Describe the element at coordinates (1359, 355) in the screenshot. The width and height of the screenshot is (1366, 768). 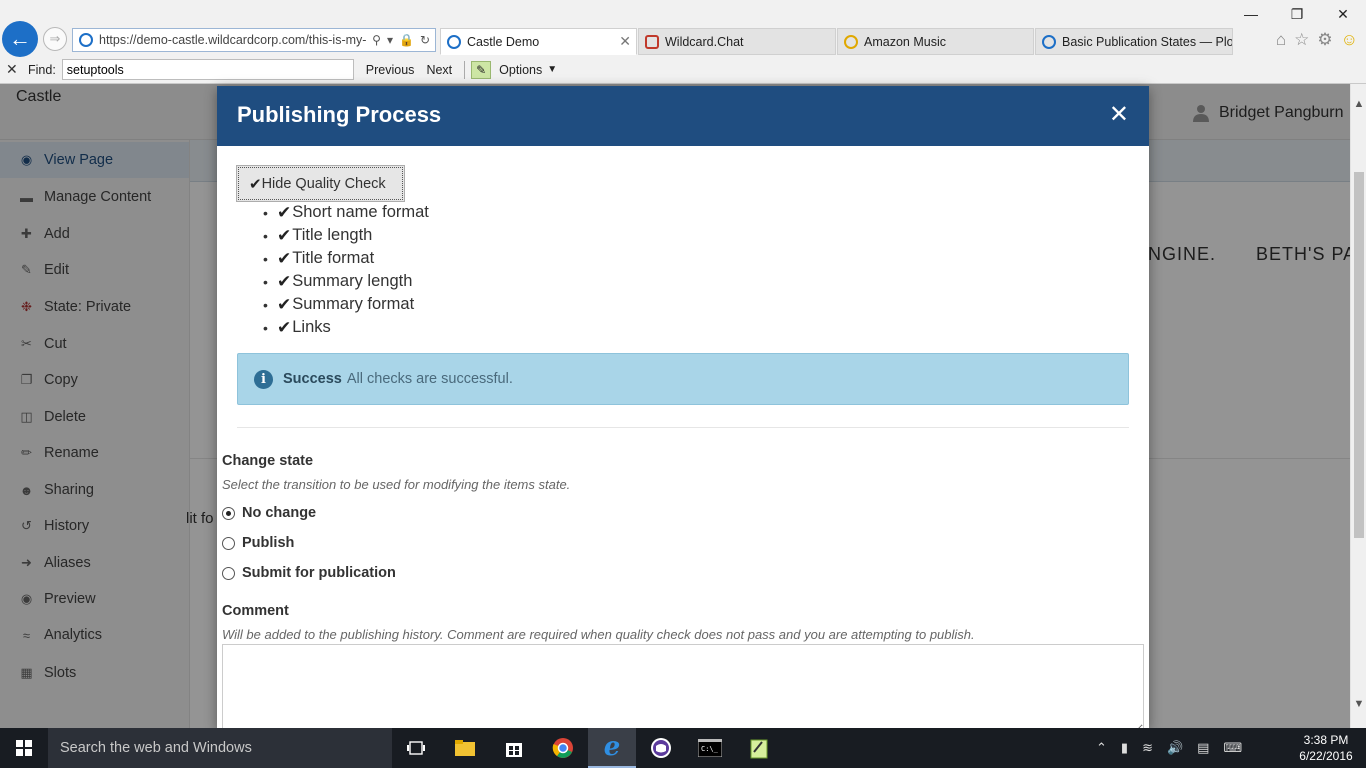
I see `scroll-thumb` at that location.